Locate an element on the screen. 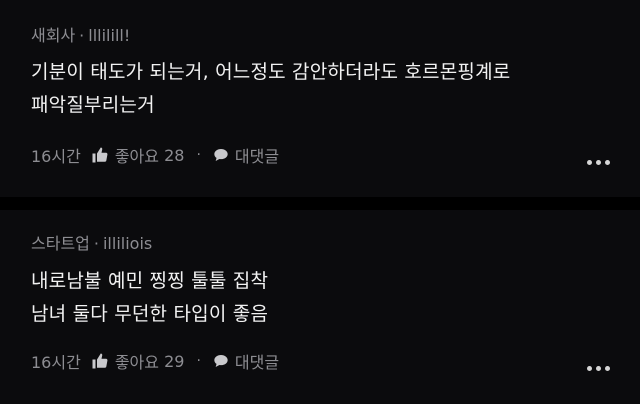  like-button: 좋아요 28 is located at coordinates (144, 155).